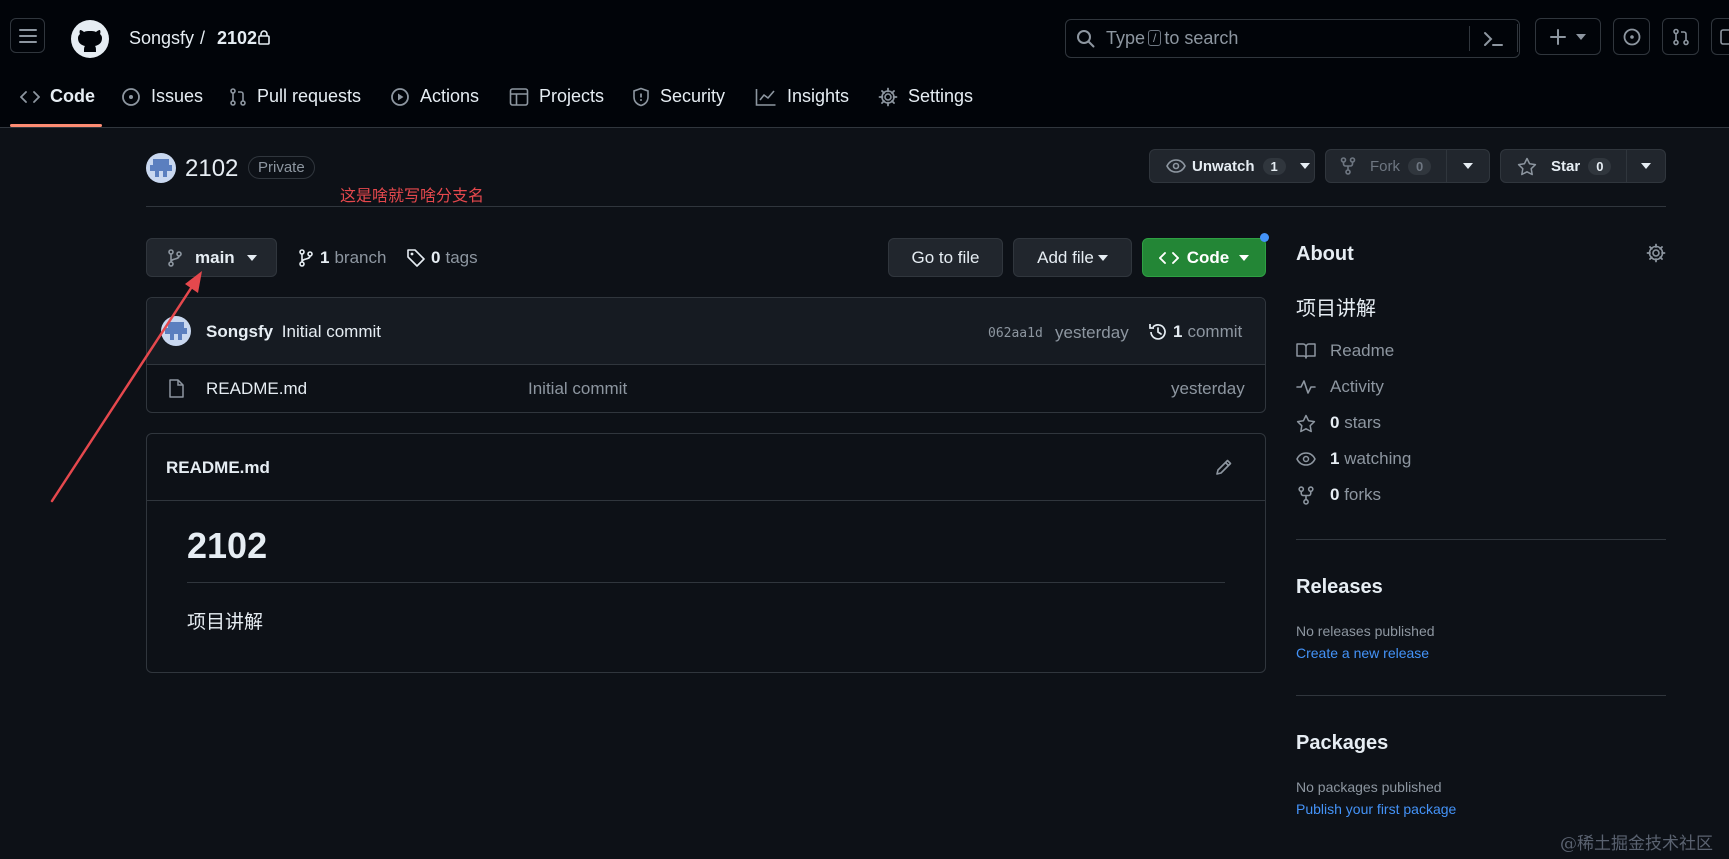 The height and width of the screenshot is (859, 1729). What do you see at coordinates (1646, 166) in the screenshot?
I see `star-dropdown-button` at bounding box center [1646, 166].